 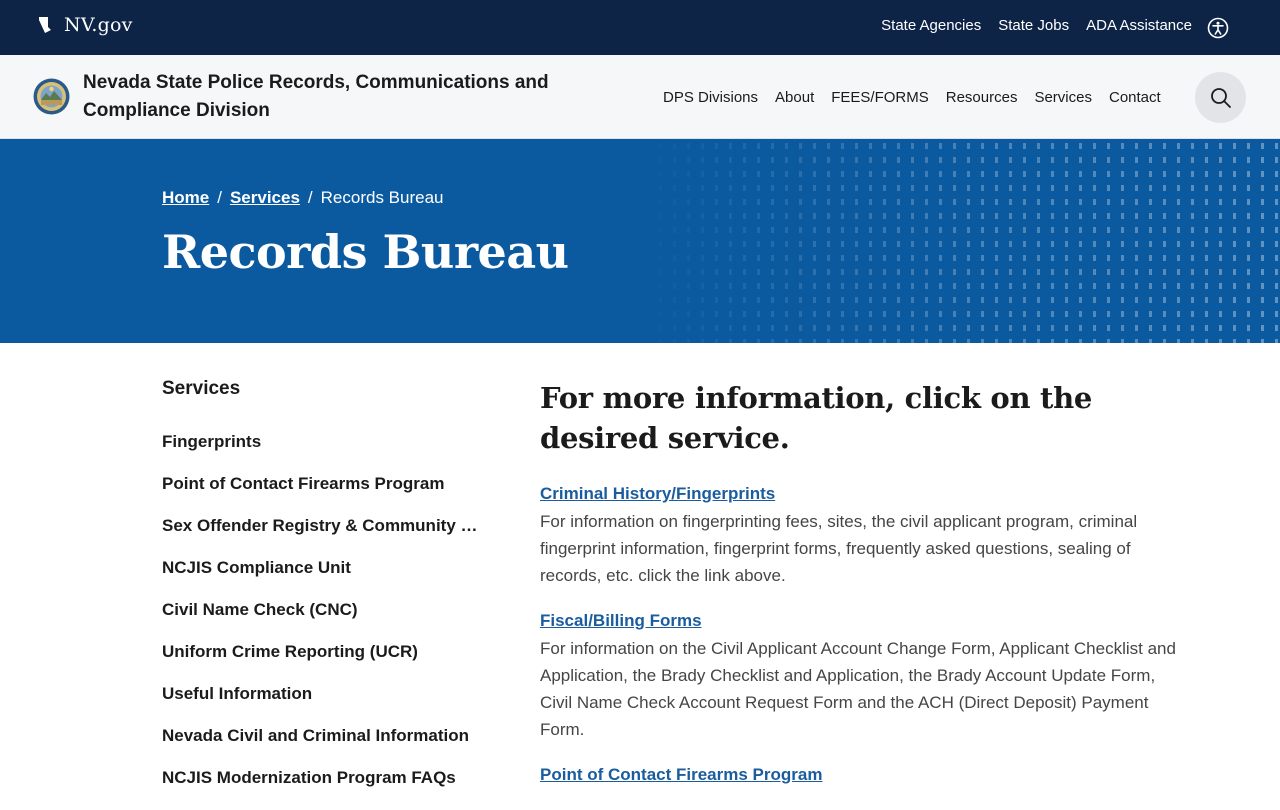 I want to click on sidebar-item-civil-name-check: Civil Name Check (CNC), so click(x=322, y=621).